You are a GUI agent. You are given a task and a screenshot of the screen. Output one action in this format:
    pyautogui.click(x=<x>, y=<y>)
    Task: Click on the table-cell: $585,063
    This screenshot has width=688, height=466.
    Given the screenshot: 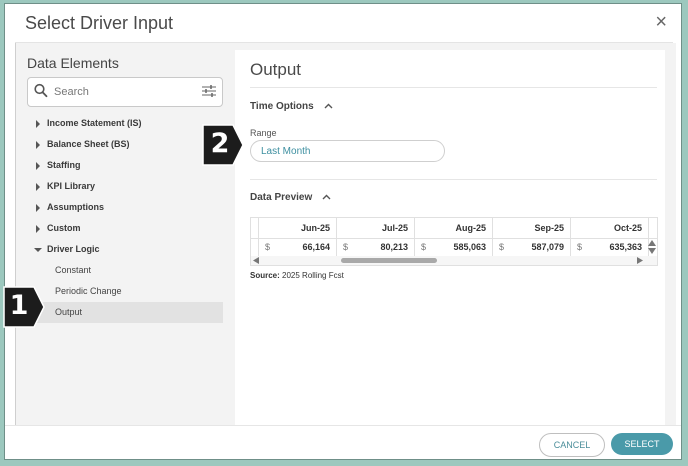 What is the action you would take?
    pyautogui.click(x=454, y=247)
    